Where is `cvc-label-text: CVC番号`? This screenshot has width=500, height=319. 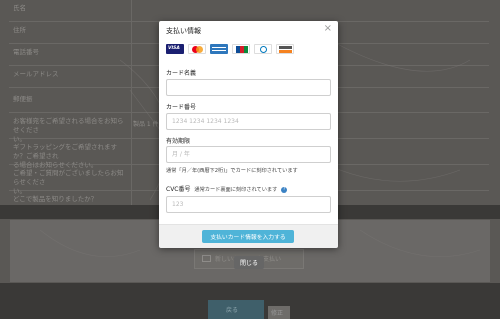
cvc-label-text: CVC番号 is located at coordinates (178, 189).